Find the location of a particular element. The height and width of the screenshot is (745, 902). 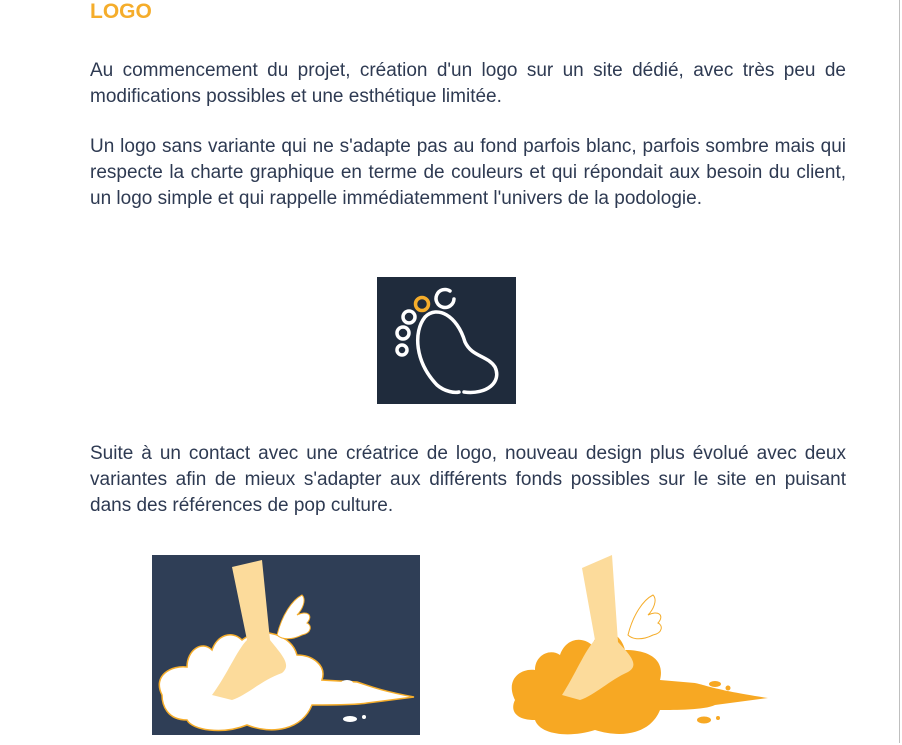

page-edge-divider is located at coordinates (899, 371).